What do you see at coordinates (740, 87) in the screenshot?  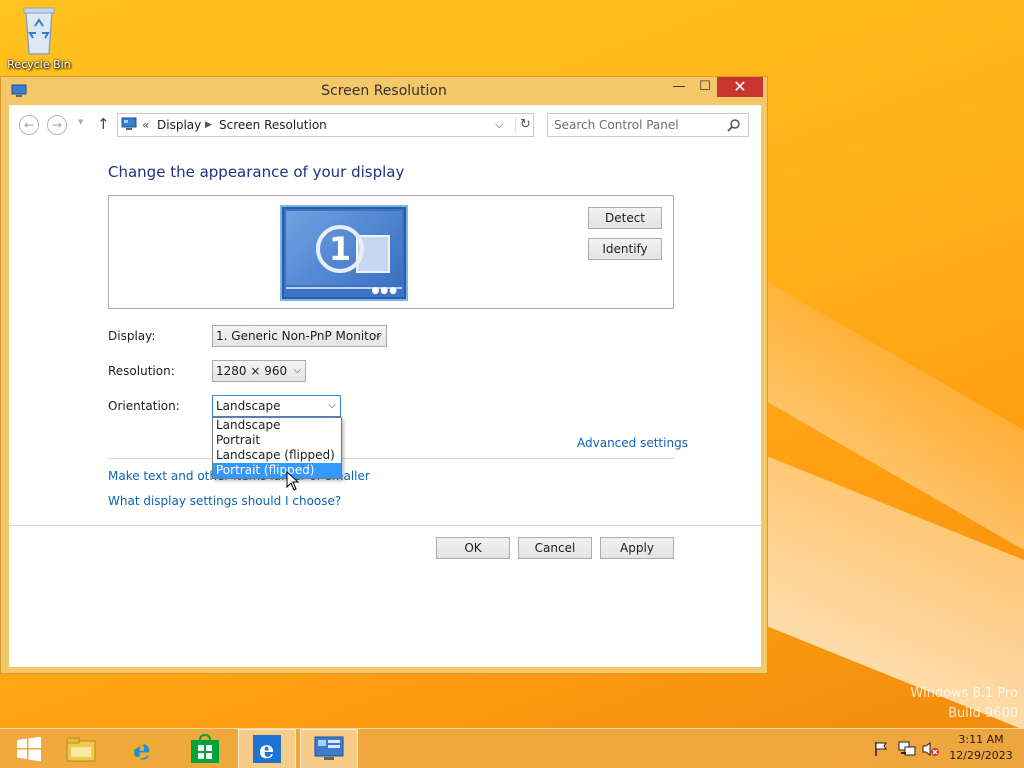 I see `close-button: ✕` at bounding box center [740, 87].